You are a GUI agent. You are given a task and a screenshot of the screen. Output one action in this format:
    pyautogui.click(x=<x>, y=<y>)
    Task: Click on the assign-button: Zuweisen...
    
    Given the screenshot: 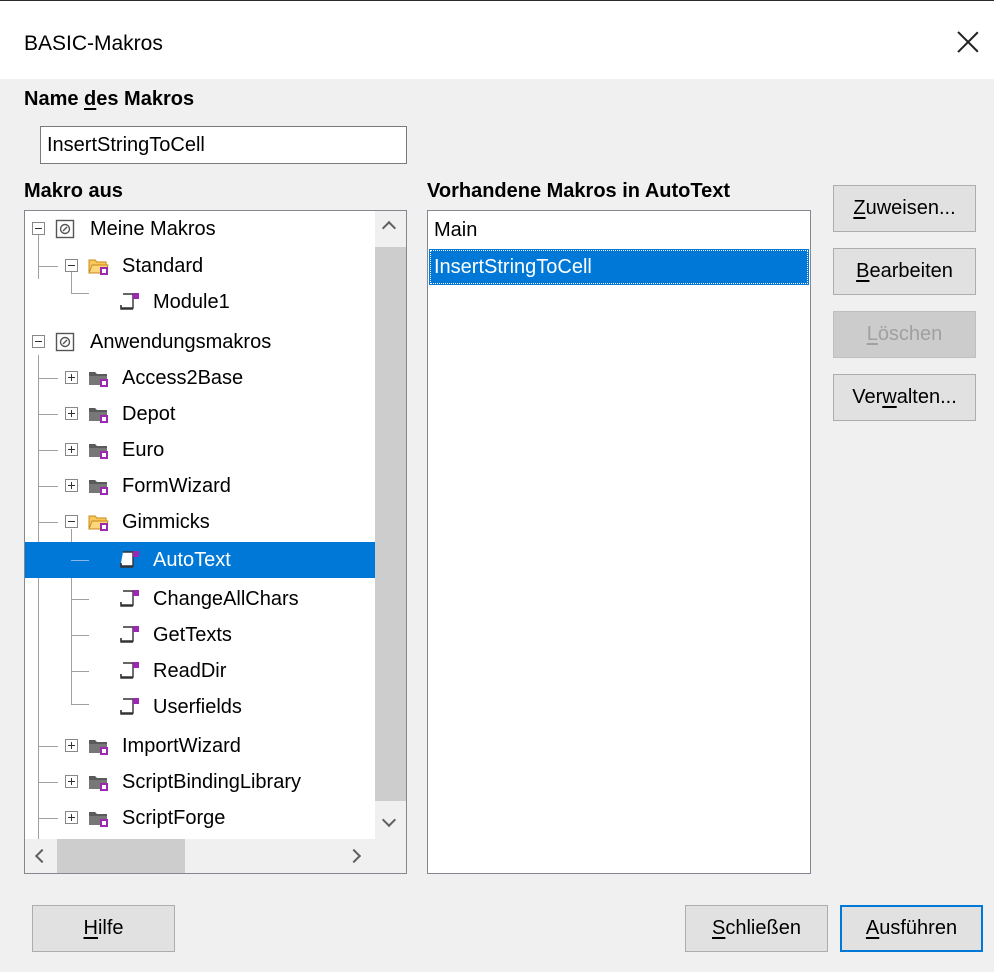 What is the action you would take?
    pyautogui.click(x=904, y=208)
    